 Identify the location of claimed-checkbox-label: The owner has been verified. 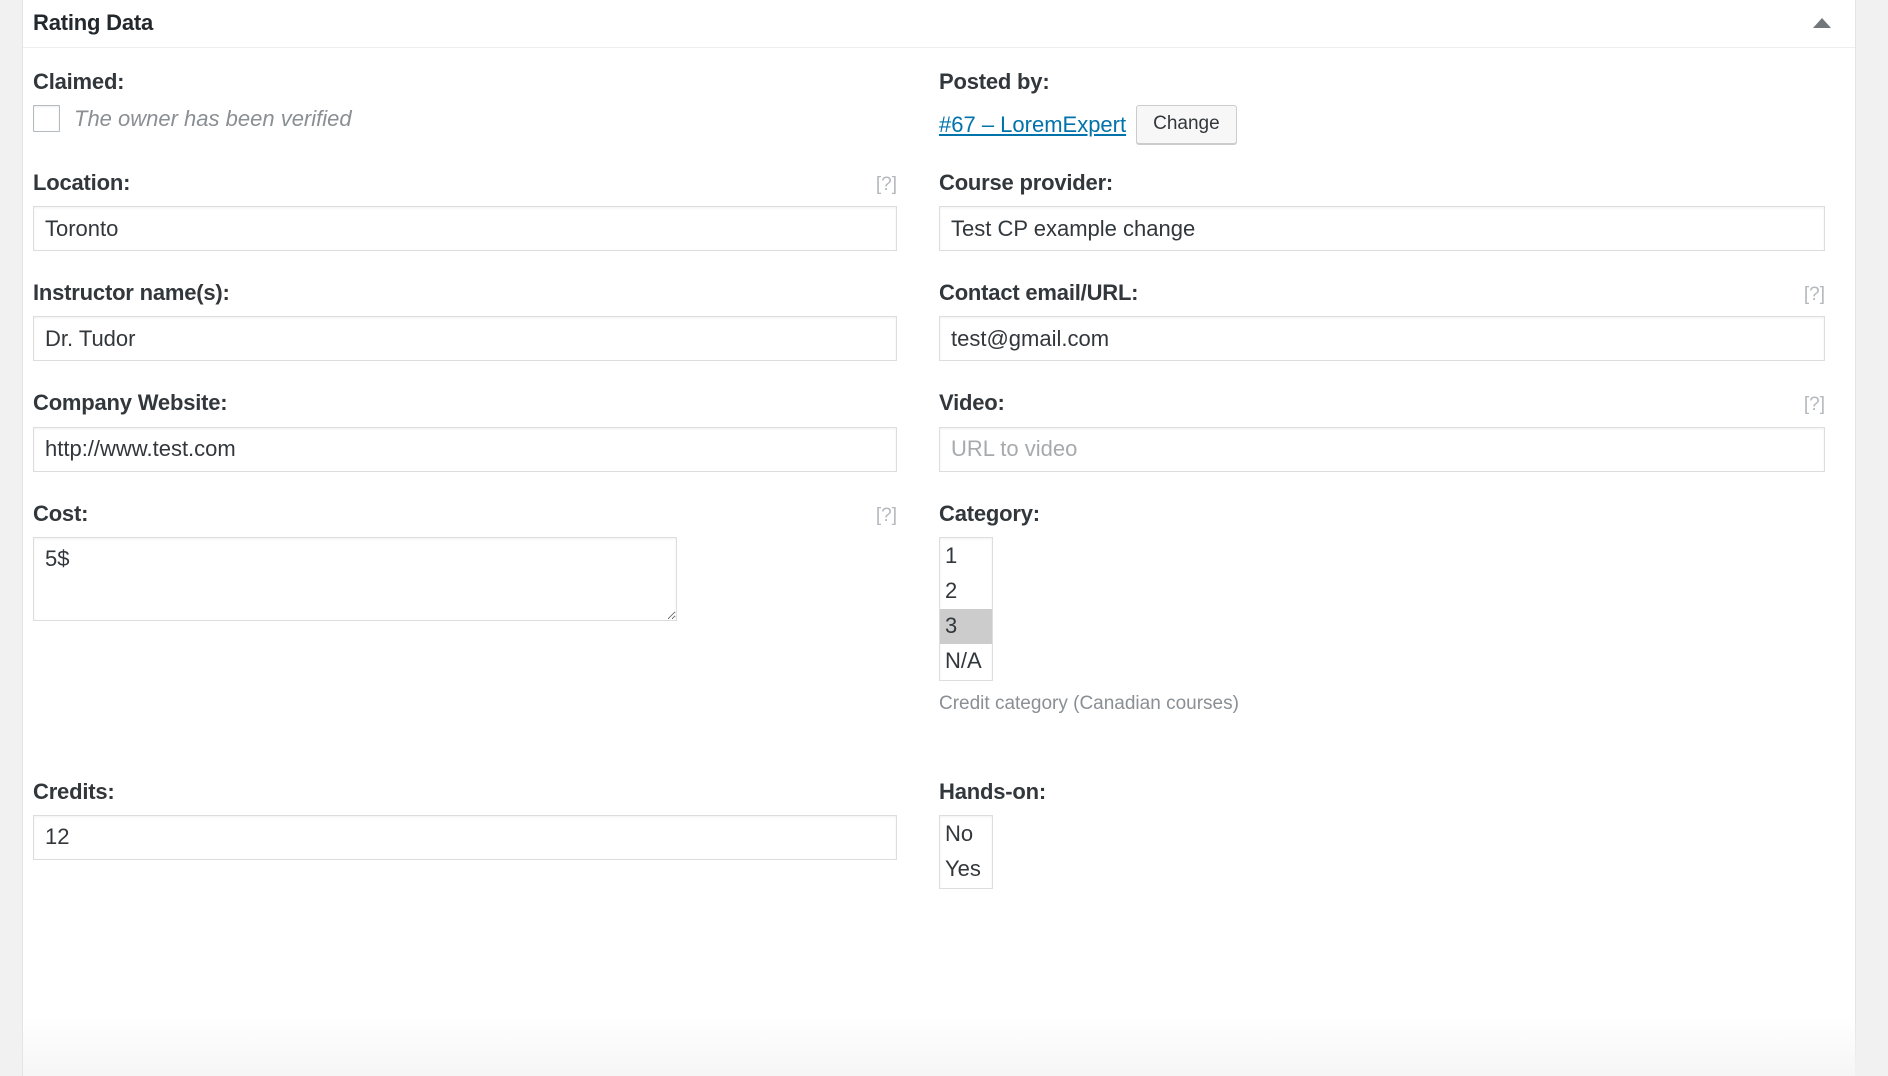
(213, 118).